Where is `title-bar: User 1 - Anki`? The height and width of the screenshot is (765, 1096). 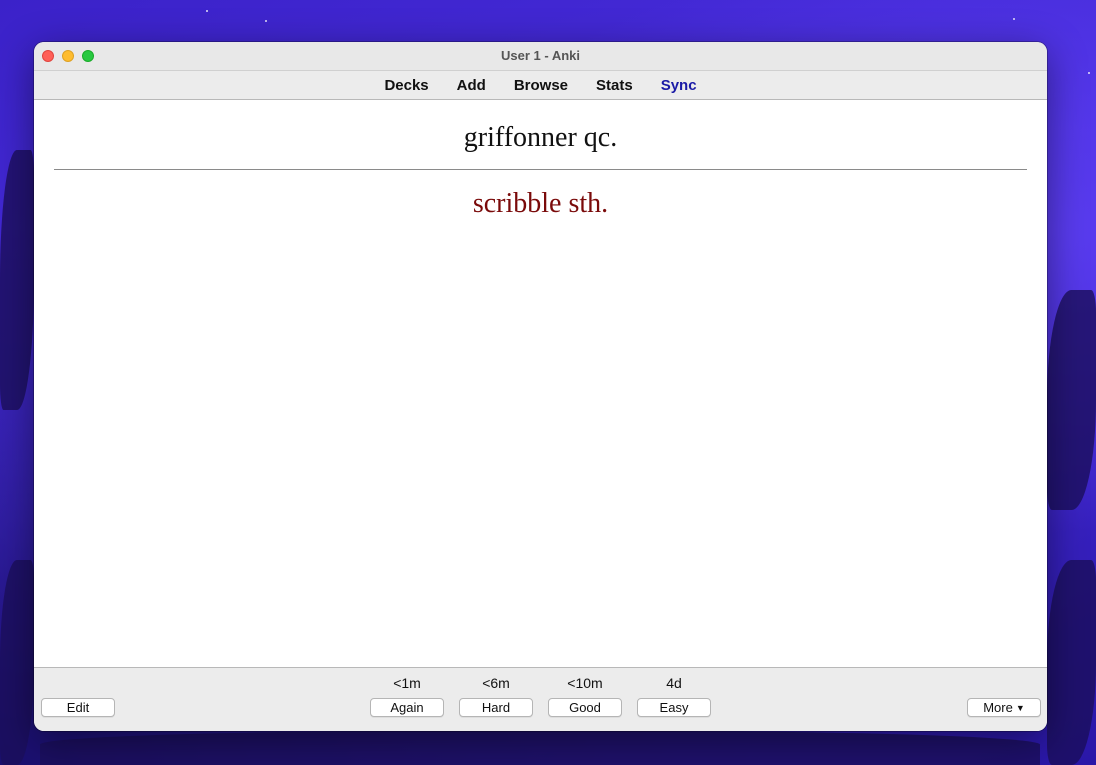 title-bar: User 1 - Anki is located at coordinates (540, 56).